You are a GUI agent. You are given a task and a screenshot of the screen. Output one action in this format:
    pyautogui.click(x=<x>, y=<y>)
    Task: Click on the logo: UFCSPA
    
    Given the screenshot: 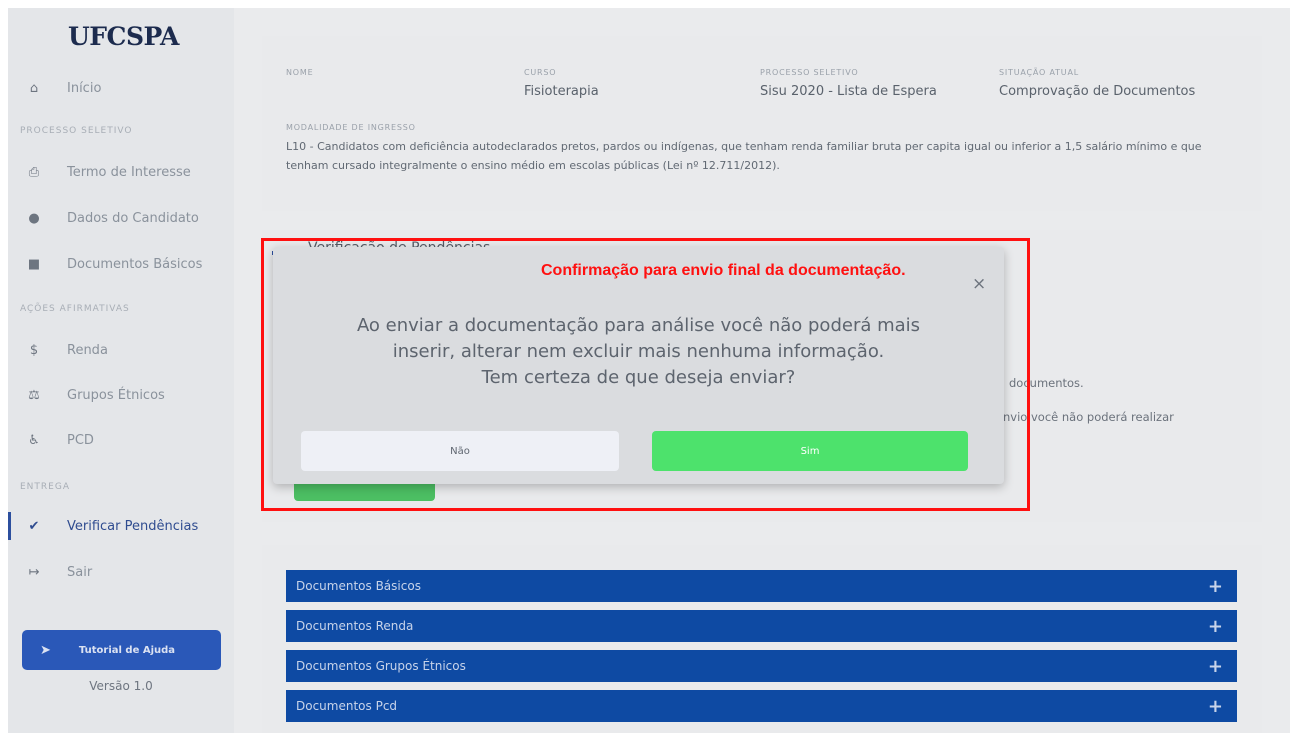 What is the action you would take?
    pyautogui.click(x=123, y=36)
    